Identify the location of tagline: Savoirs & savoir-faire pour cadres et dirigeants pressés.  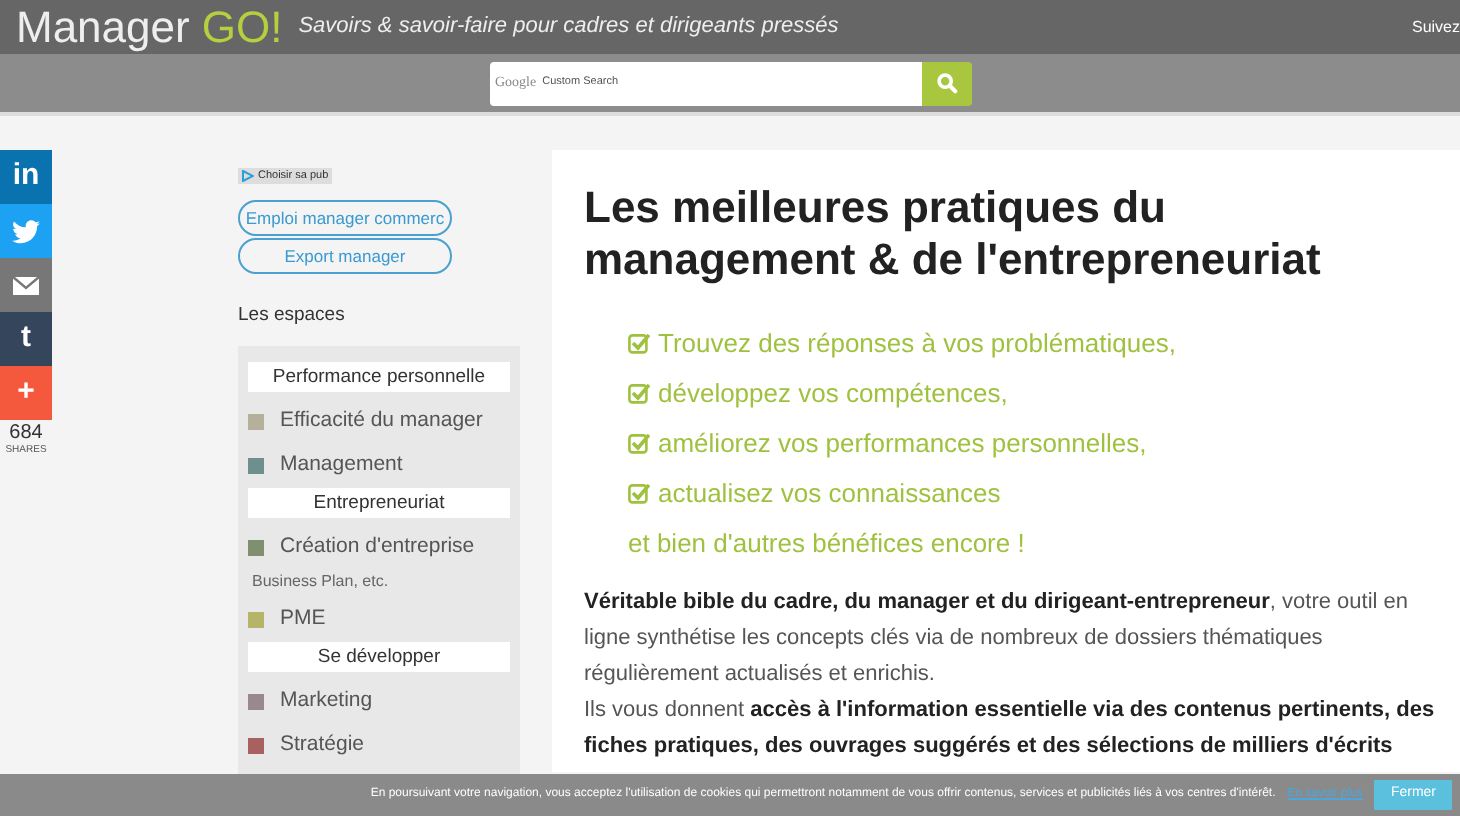
(568, 27).